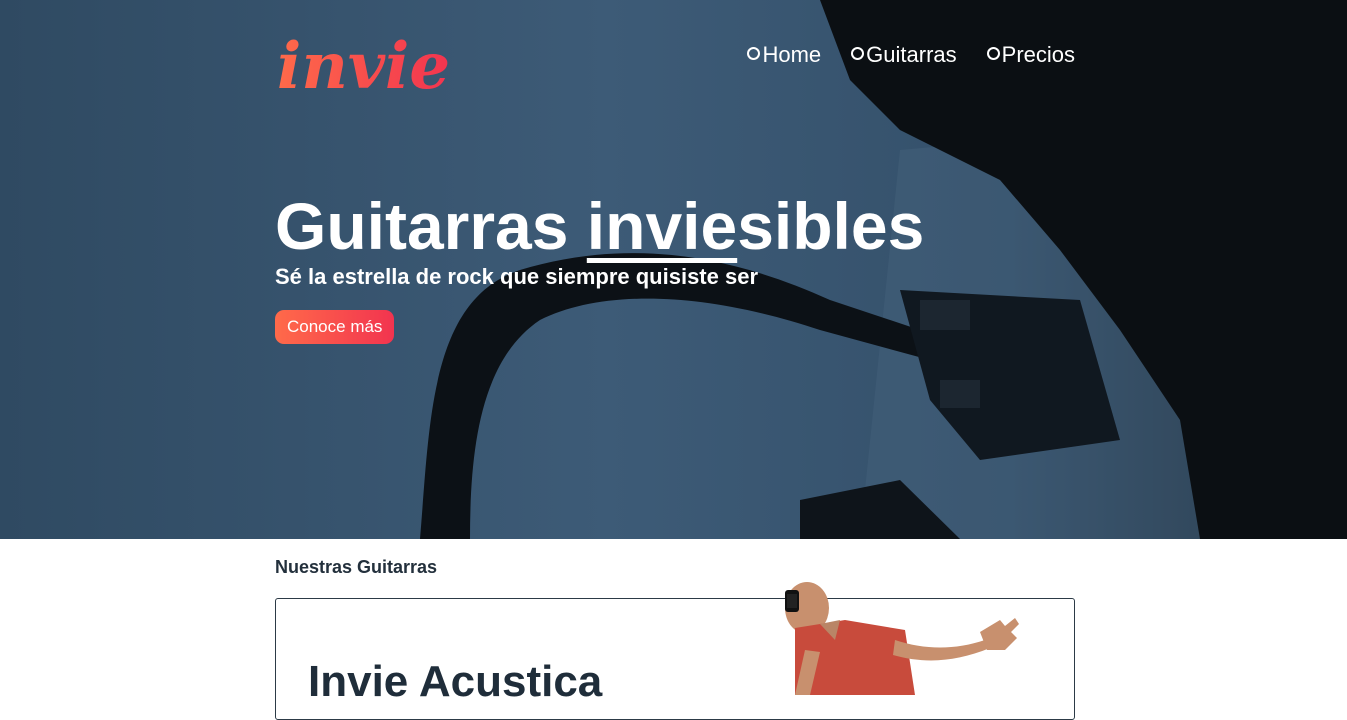 Image resolution: width=1347 pixels, height=720 pixels. Describe the element at coordinates (356, 567) in the screenshot. I see `section-title: Nuestras Guitarras` at that location.